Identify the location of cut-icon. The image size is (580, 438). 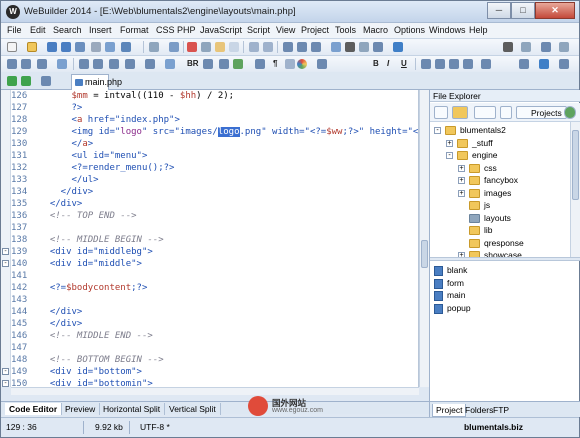
(192, 47).